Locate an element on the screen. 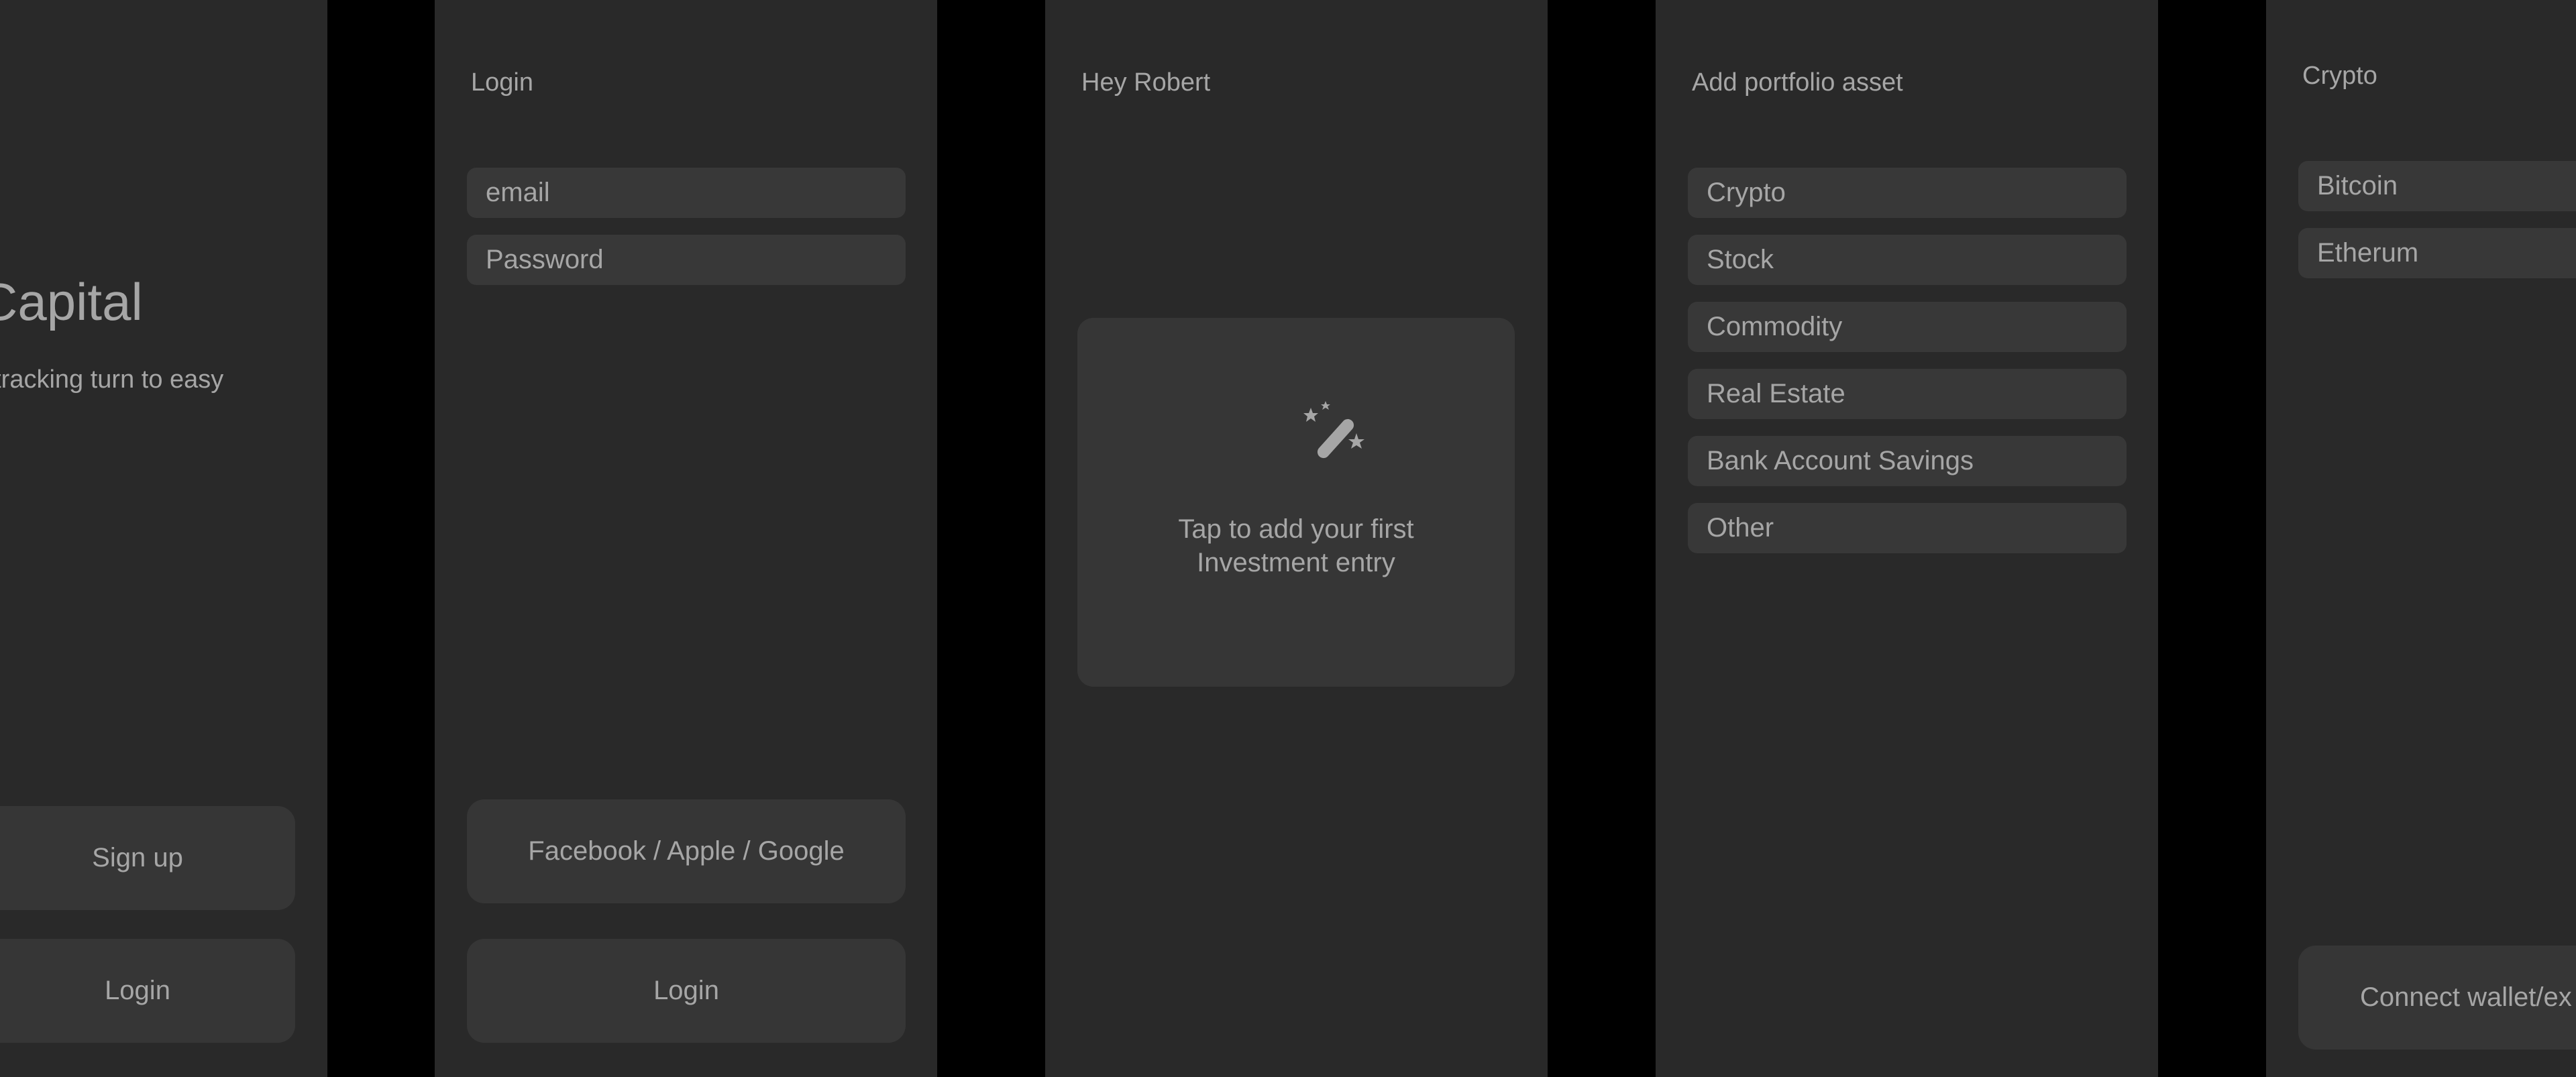  email-placeholder: email is located at coordinates (518, 193).